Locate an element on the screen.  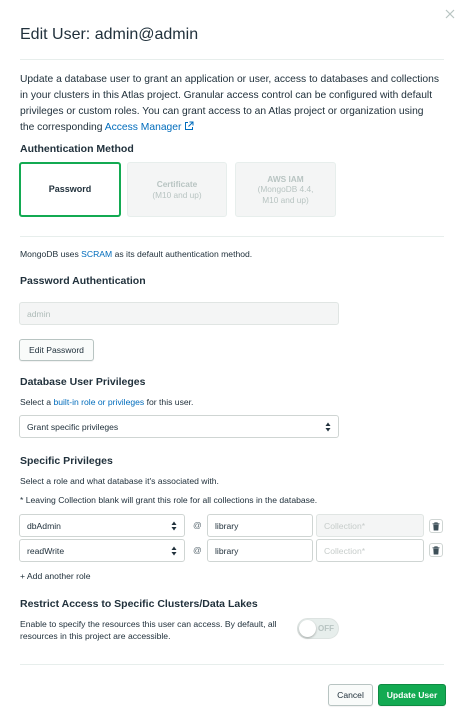
scram-note-after: as its default authentication method. is located at coordinates (182, 254).